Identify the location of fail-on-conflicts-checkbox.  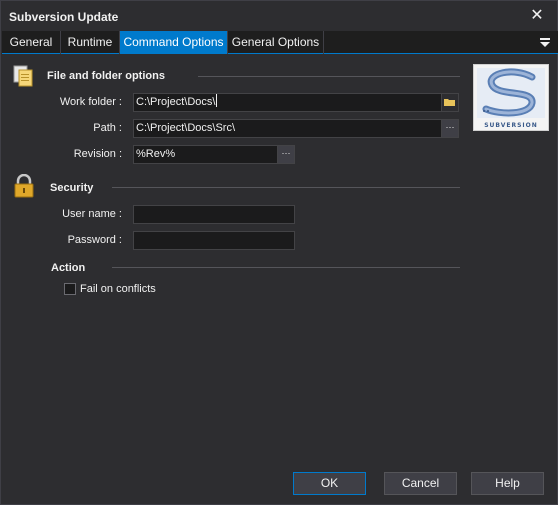
(70, 289).